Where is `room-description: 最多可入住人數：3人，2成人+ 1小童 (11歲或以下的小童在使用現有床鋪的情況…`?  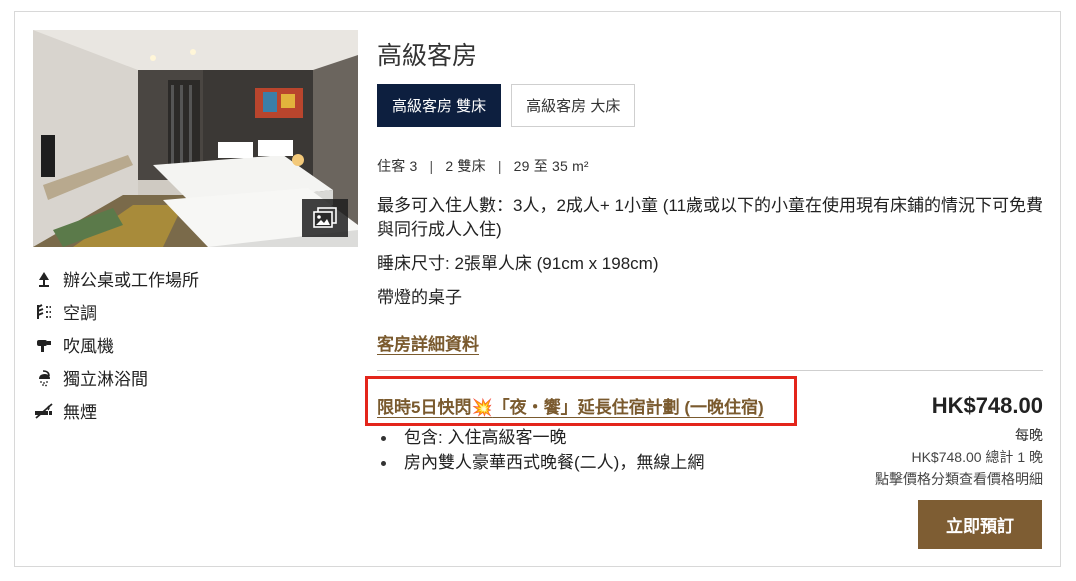
room-description: 最多可入住人數：3人，2成人+ 1小童 (11歲或以下的小童在使用現有床鋪的情況… is located at coordinates (712, 257).